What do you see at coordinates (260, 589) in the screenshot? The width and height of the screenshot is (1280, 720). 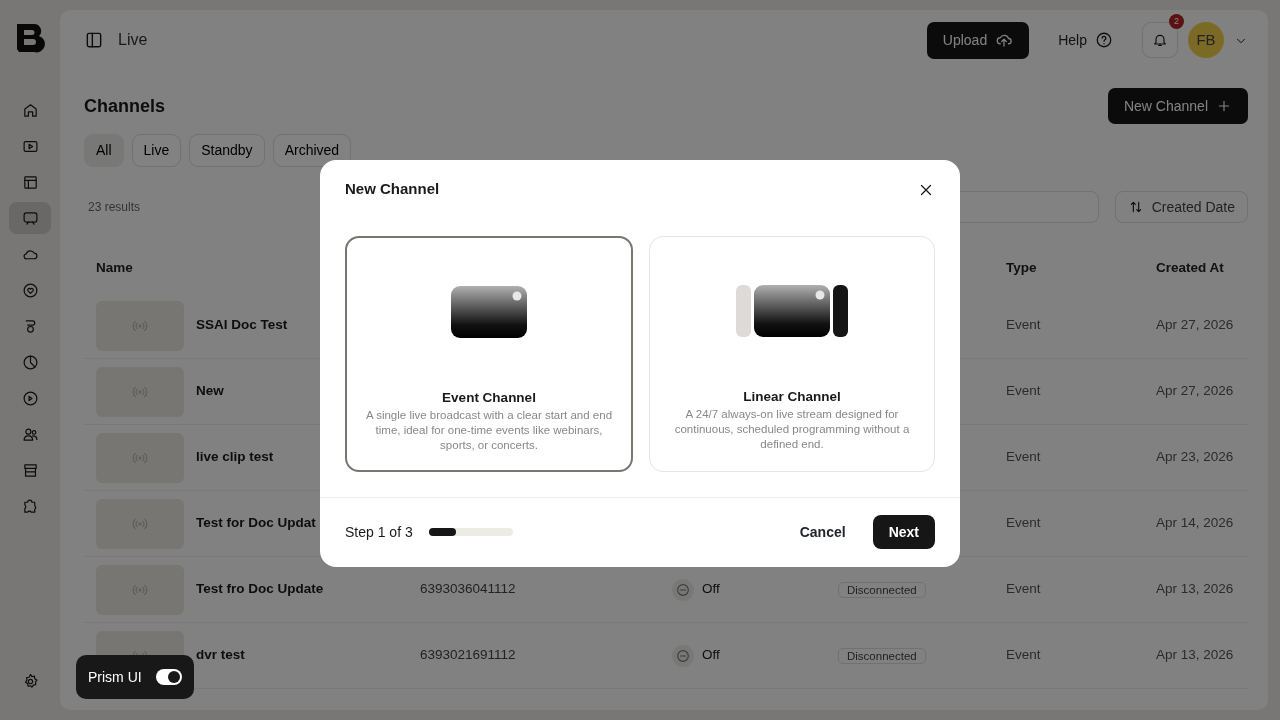 I see `channel-name: Test fro Doc Update` at bounding box center [260, 589].